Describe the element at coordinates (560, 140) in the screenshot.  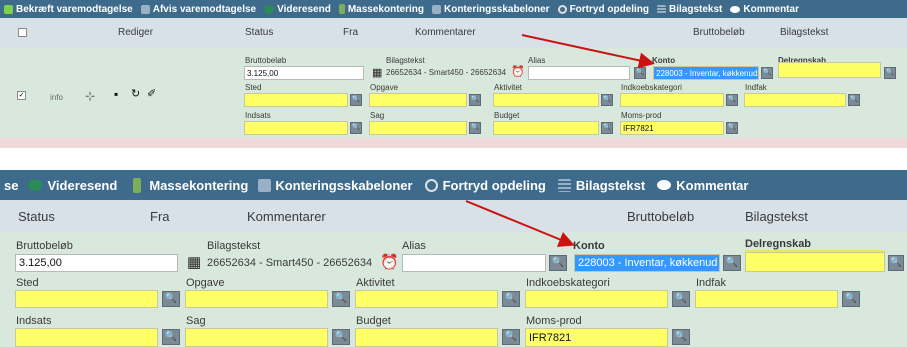
I see `annotation-overlay` at that location.